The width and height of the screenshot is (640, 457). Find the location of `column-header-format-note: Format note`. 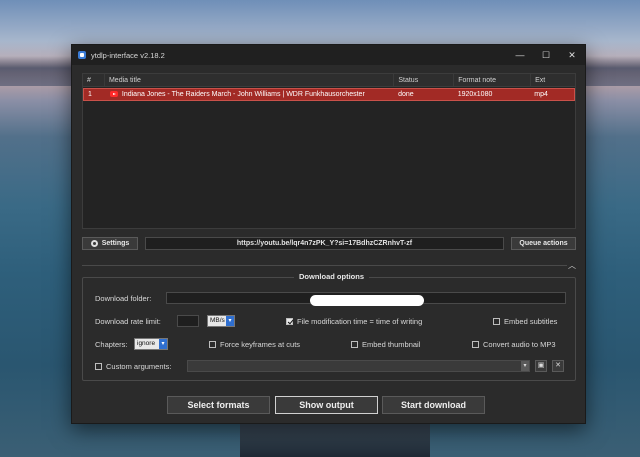

column-header-format-note: Format note is located at coordinates (493, 80).